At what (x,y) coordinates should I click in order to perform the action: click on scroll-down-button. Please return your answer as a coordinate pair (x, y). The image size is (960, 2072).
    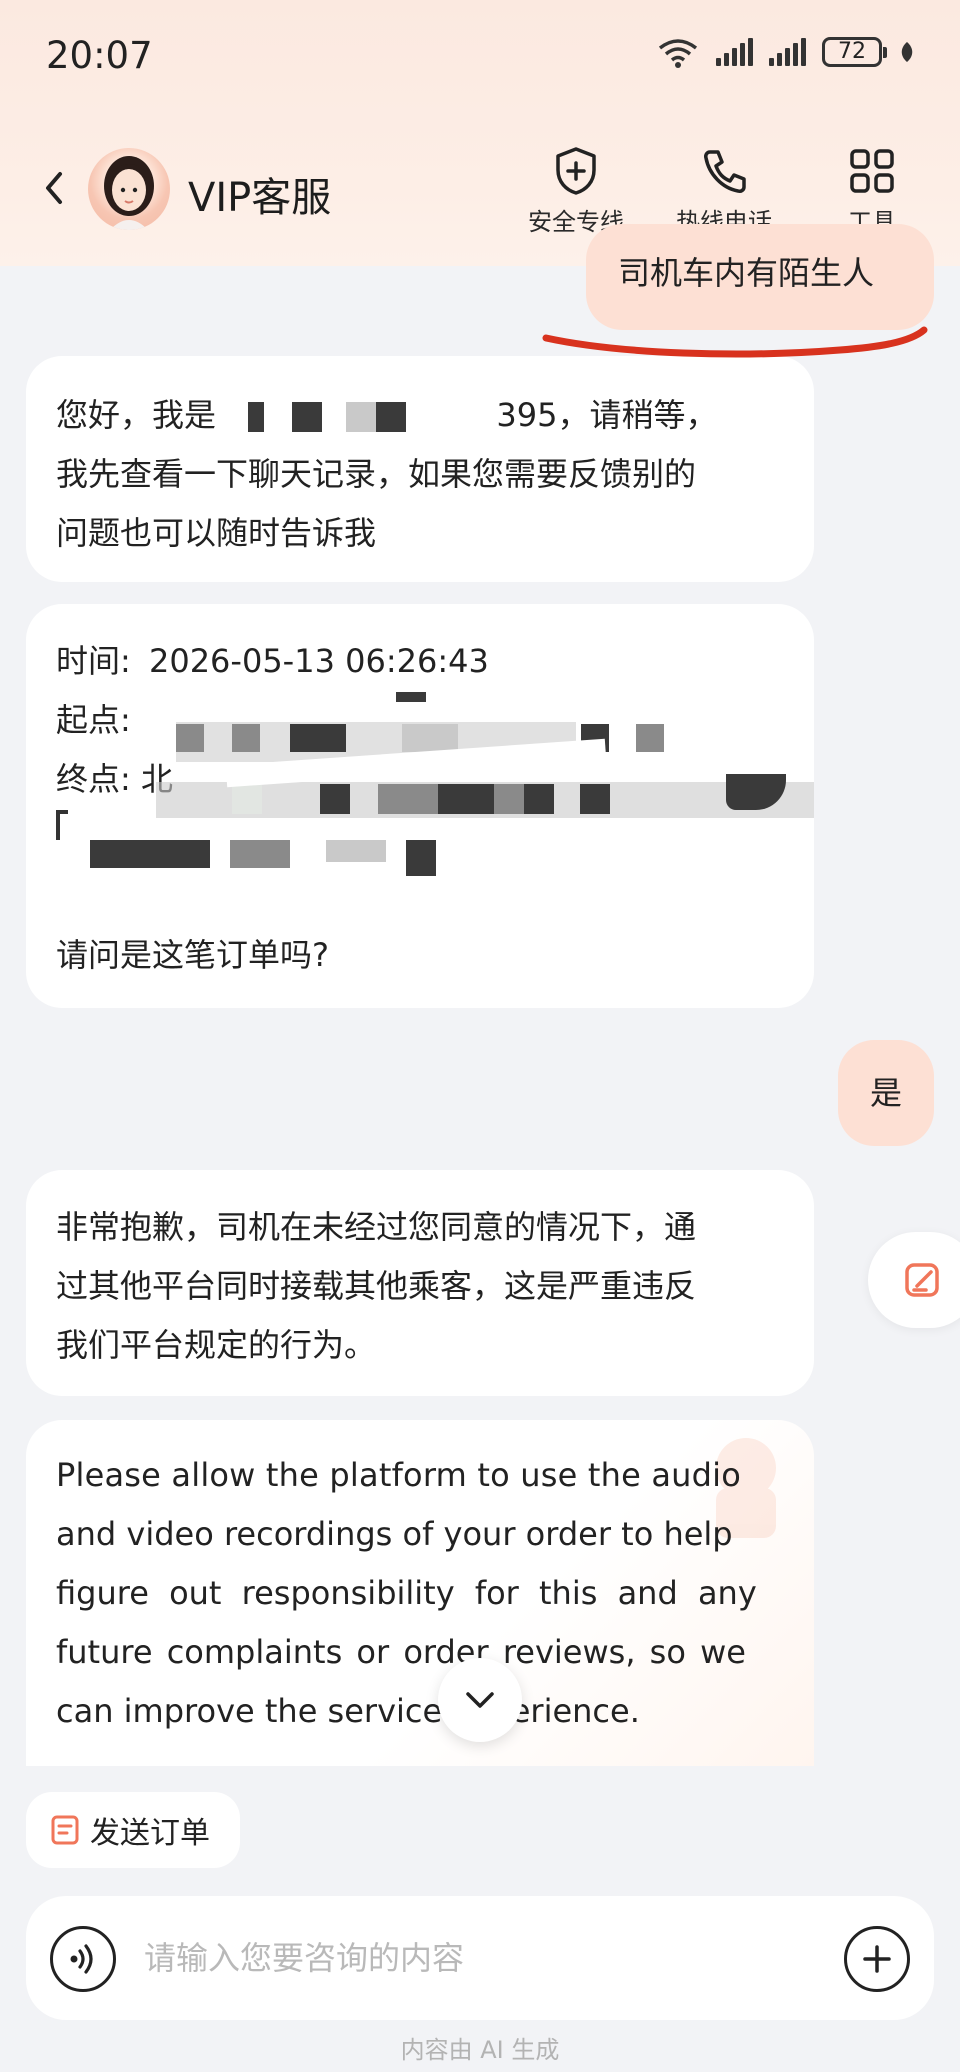
    Looking at the image, I should click on (480, 1700).